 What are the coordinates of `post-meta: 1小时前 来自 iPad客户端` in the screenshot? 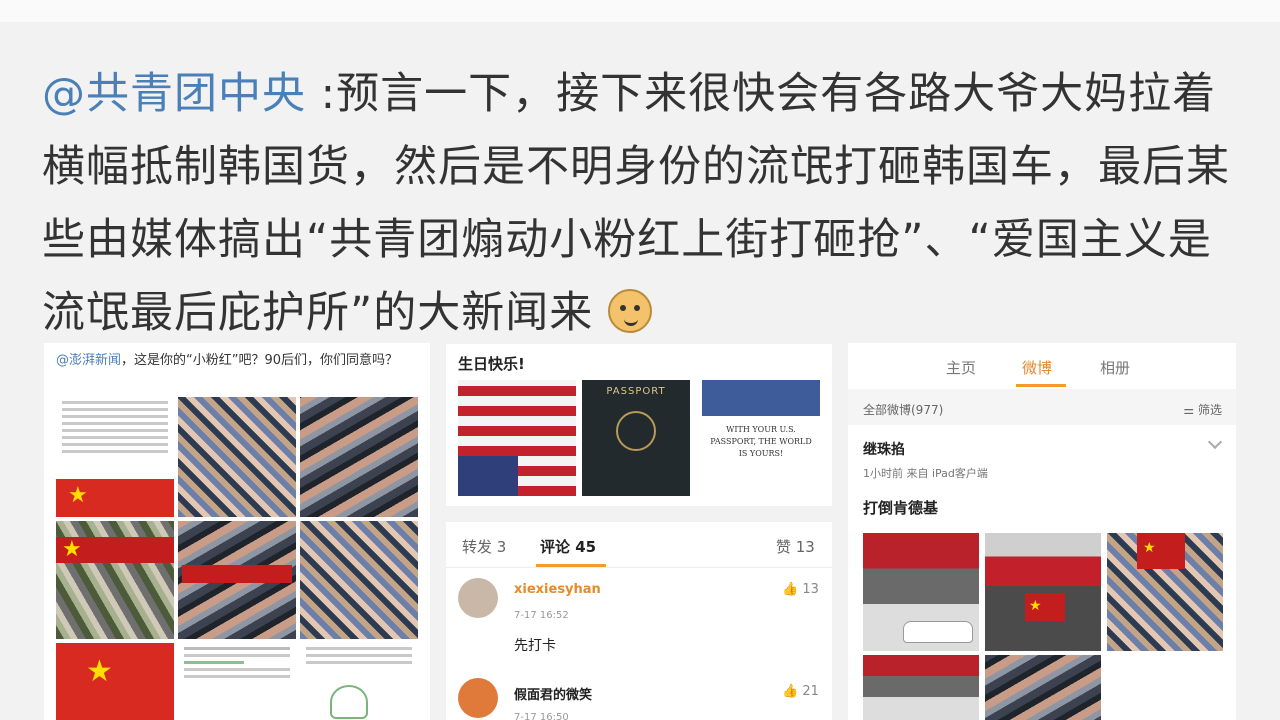 It's located at (925, 473).